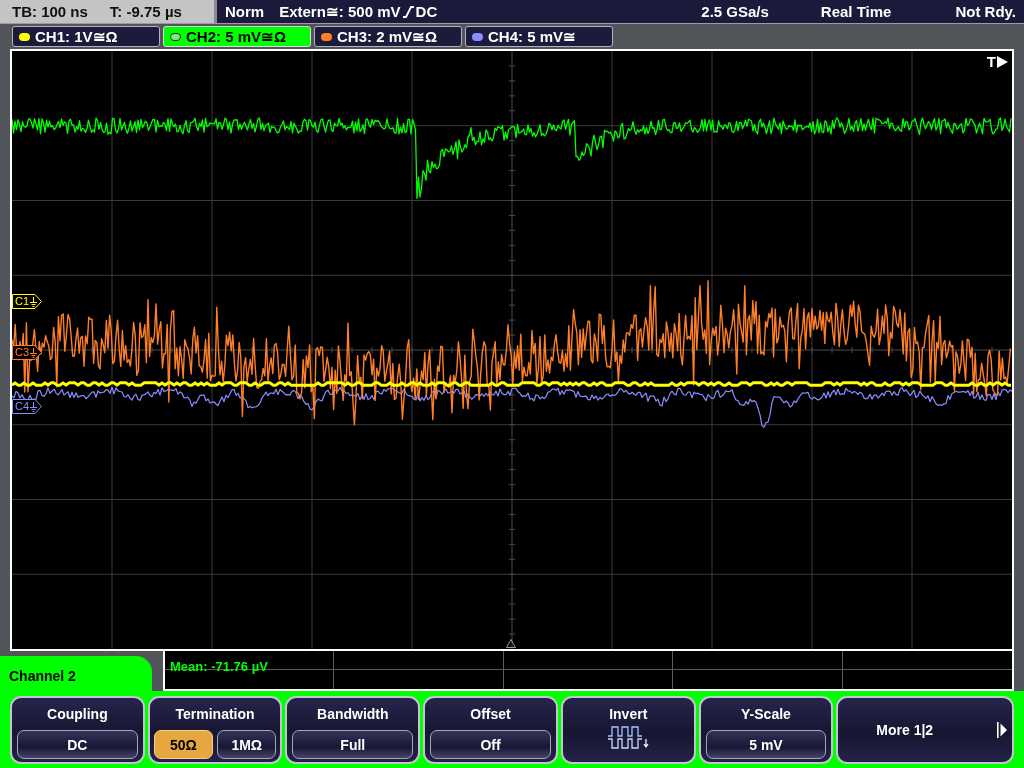 This screenshot has height=768, width=1024. I want to click on softkey-button: Invert, so click(628, 730).